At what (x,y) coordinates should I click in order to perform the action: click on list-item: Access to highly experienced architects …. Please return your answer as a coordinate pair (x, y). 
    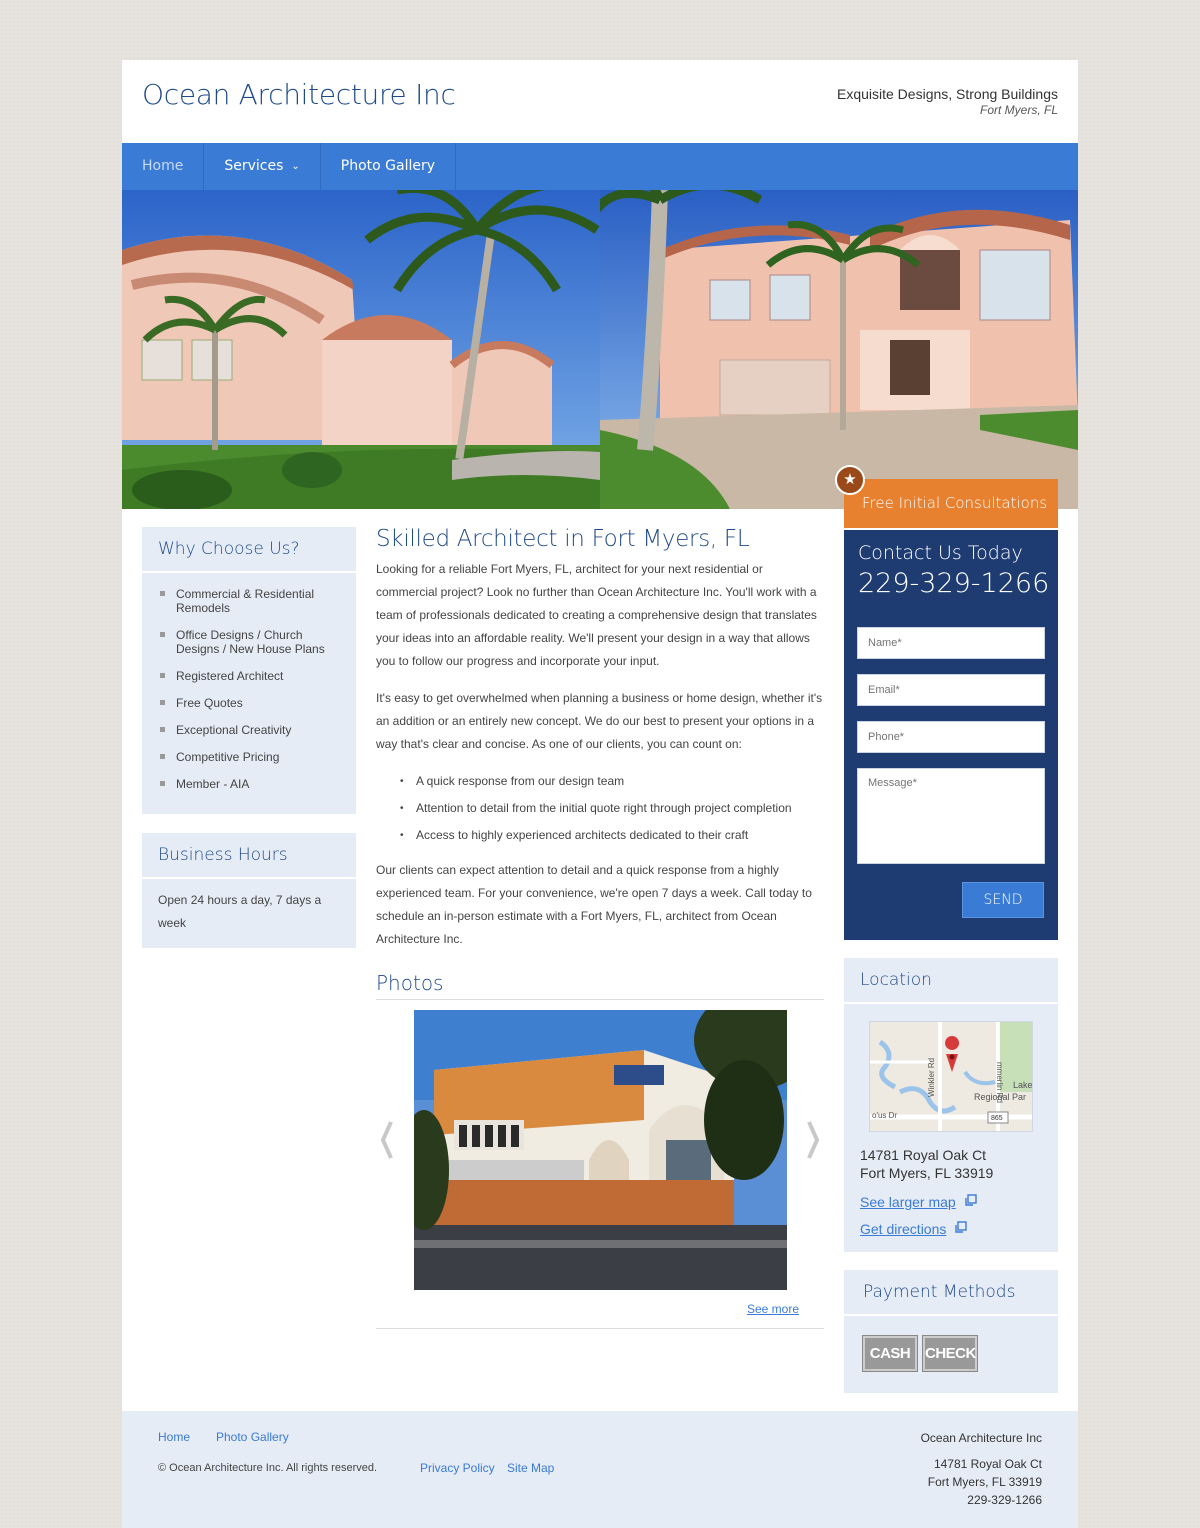
    Looking at the image, I should click on (612, 835).